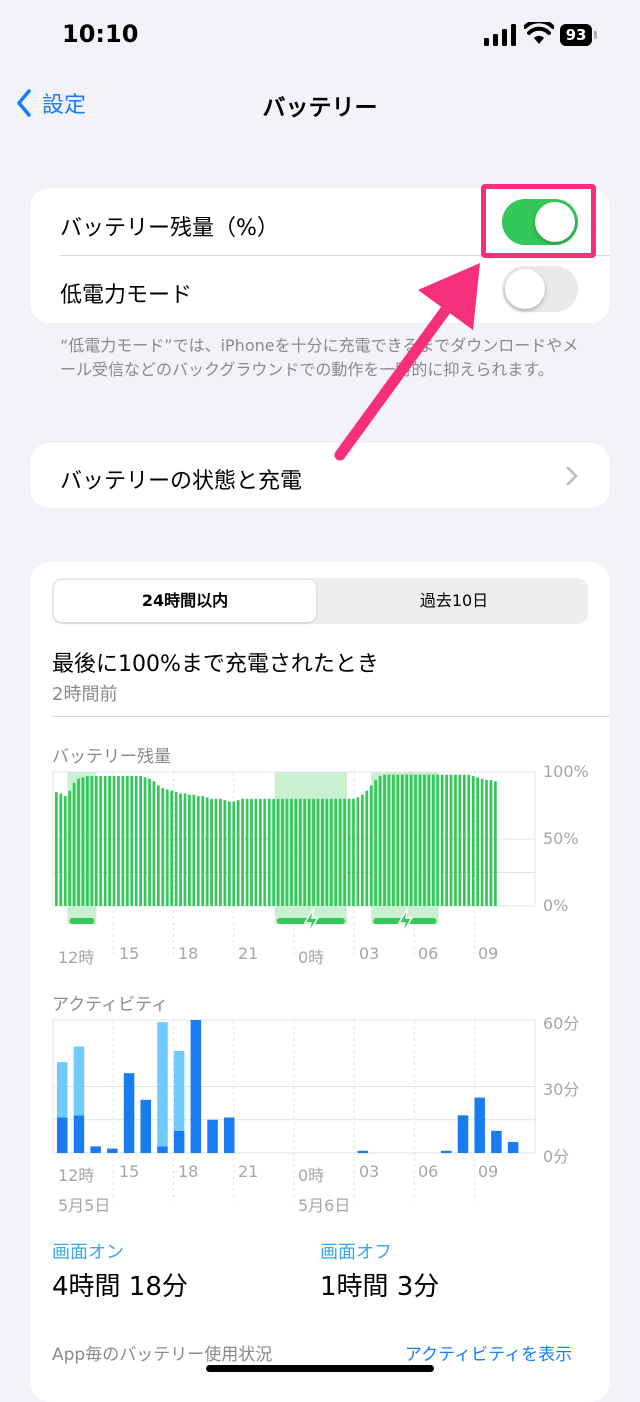 This screenshot has height=1402, width=640. Describe the element at coordinates (561, 1023) in the screenshot. I see `activity-y-tick: 60分` at that location.